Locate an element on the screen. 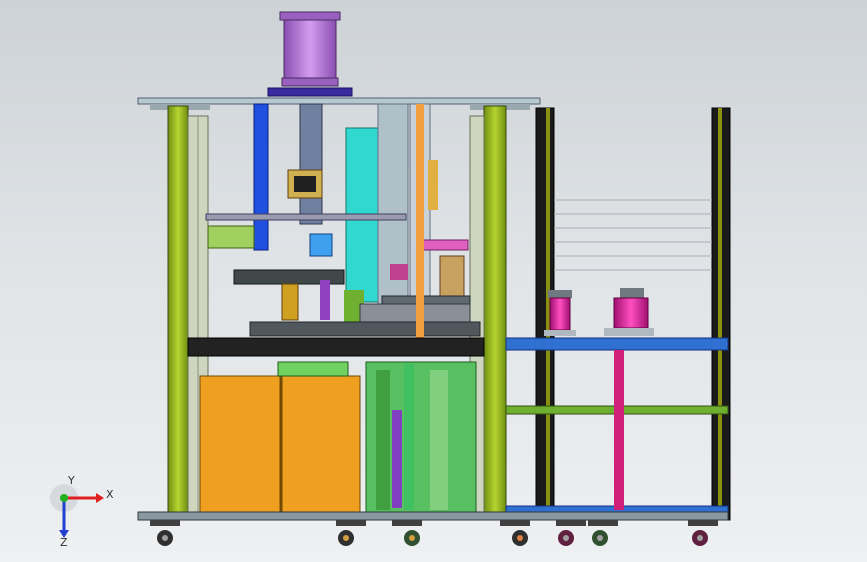 This screenshot has height=562, width=867. coordinate-triad: X Y Z is located at coordinates (79, 512).